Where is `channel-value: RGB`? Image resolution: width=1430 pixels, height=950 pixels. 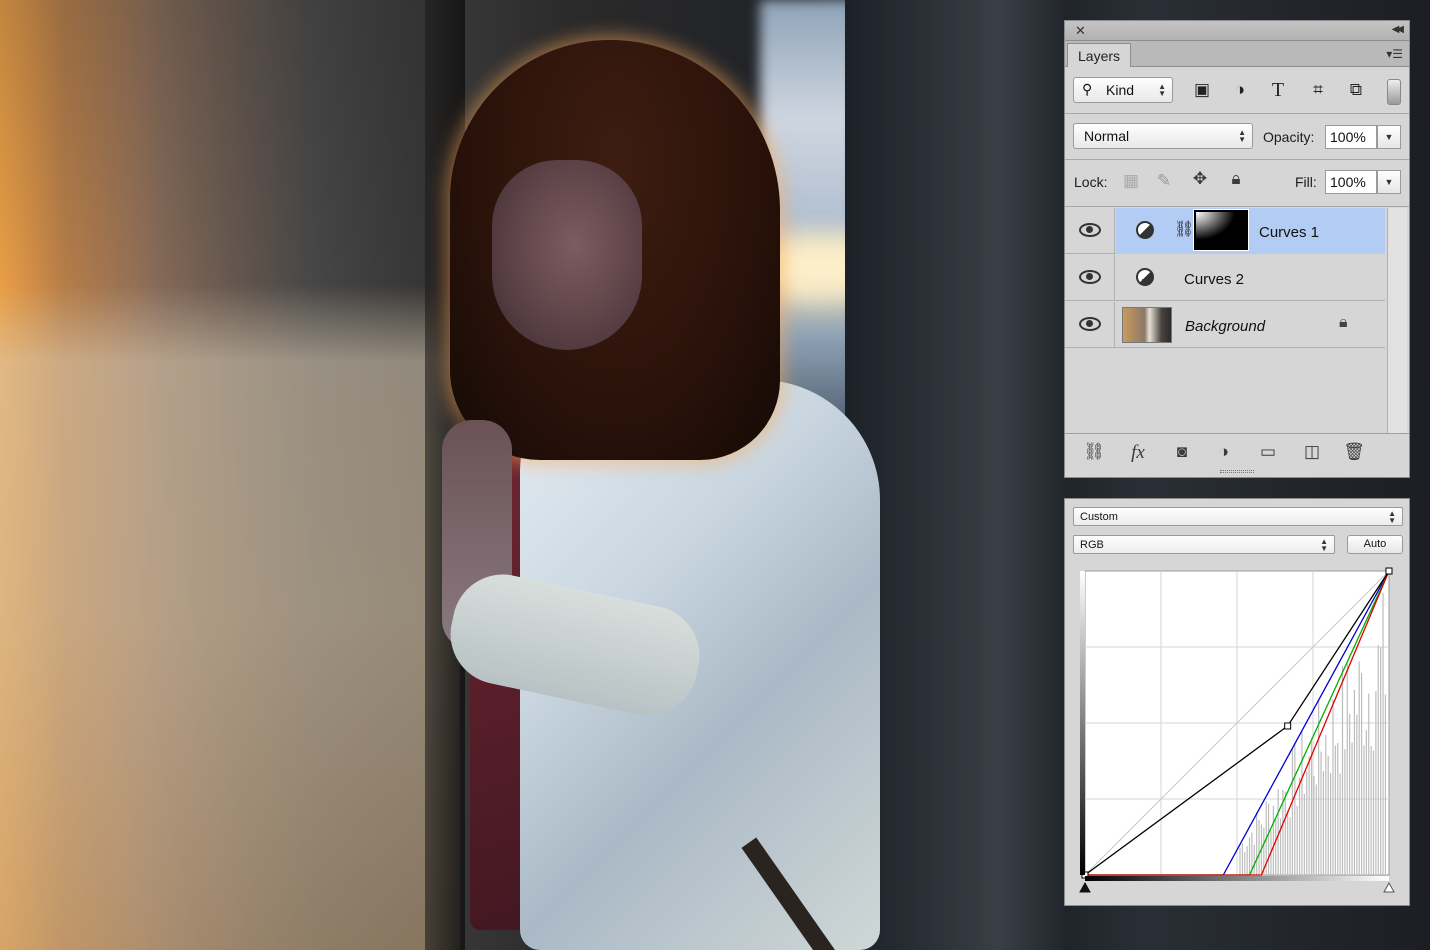
channel-value: RGB is located at coordinates (1092, 545).